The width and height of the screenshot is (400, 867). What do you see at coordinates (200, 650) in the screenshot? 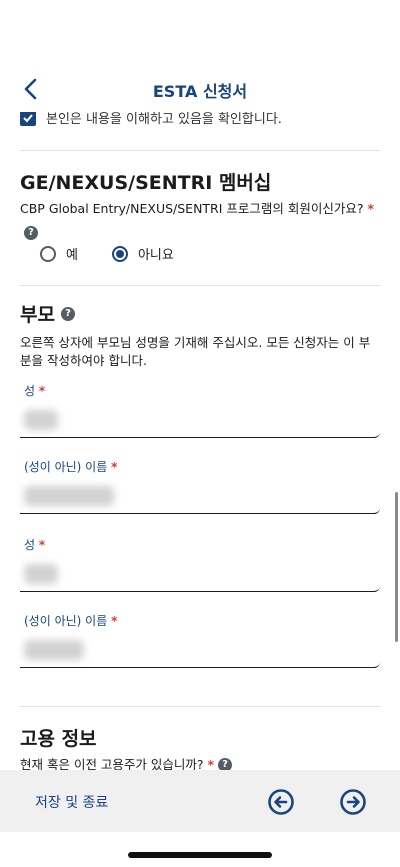
I see `parent2-given-name-input` at bounding box center [200, 650].